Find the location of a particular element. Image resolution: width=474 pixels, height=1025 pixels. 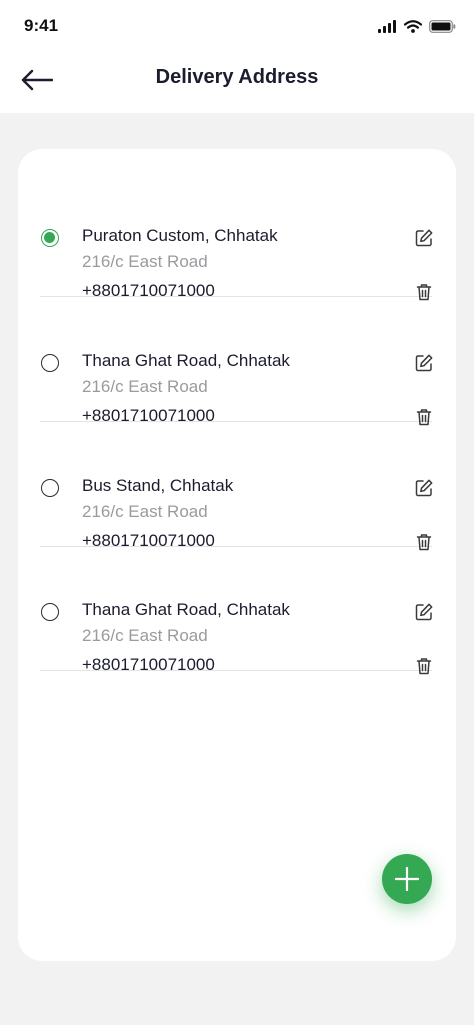

battery-icon is located at coordinates (442, 26).